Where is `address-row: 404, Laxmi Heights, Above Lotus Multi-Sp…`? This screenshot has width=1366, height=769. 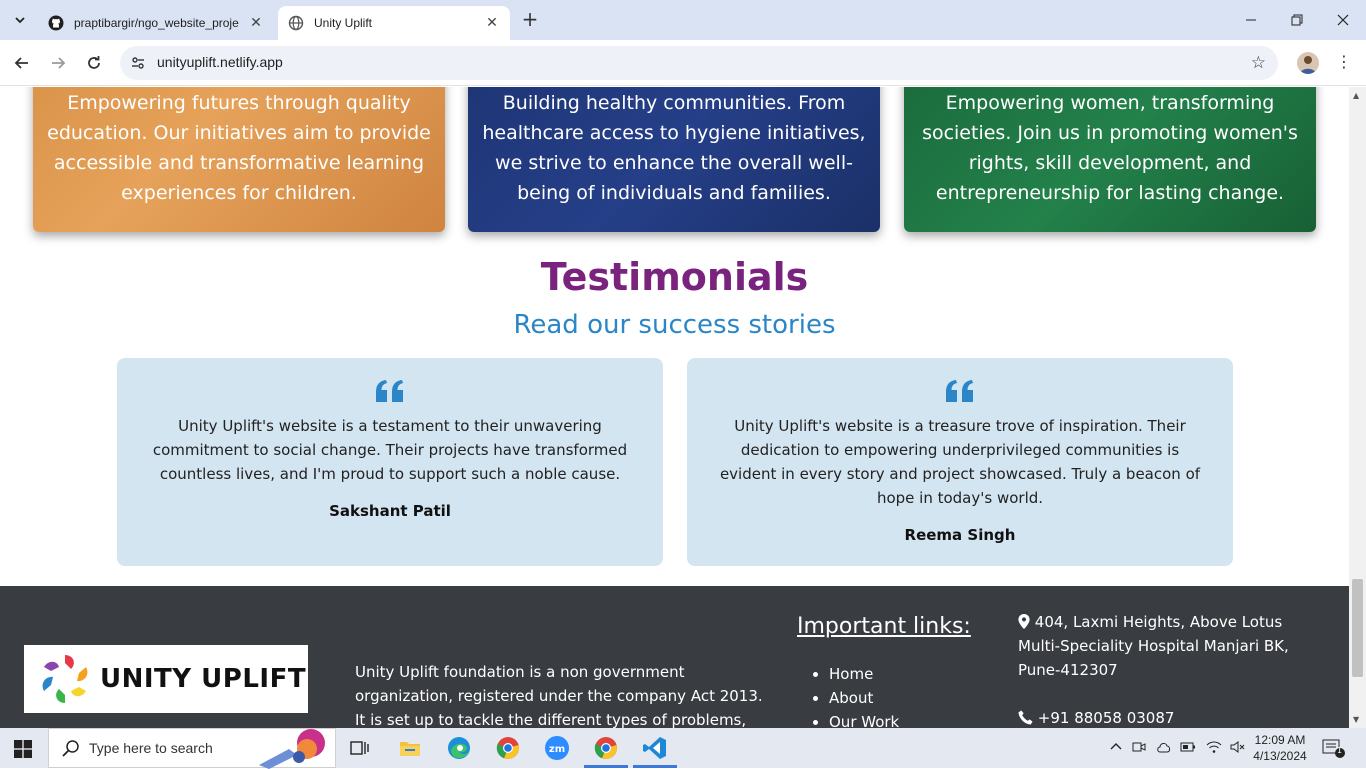 address-row: 404, Laxmi Heights, Above Lotus Multi-Sp… is located at coordinates (1168, 646).